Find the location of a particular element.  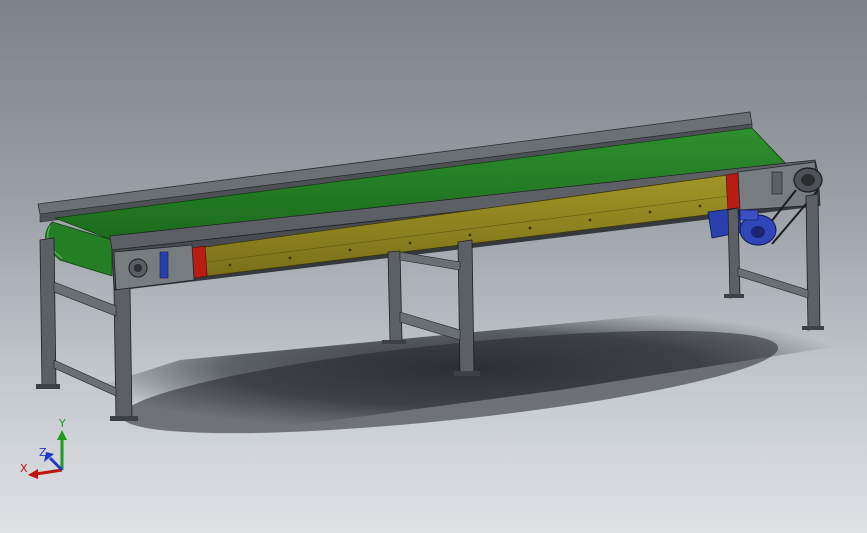

y-axis-arrow is located at coordinates (62, 435).